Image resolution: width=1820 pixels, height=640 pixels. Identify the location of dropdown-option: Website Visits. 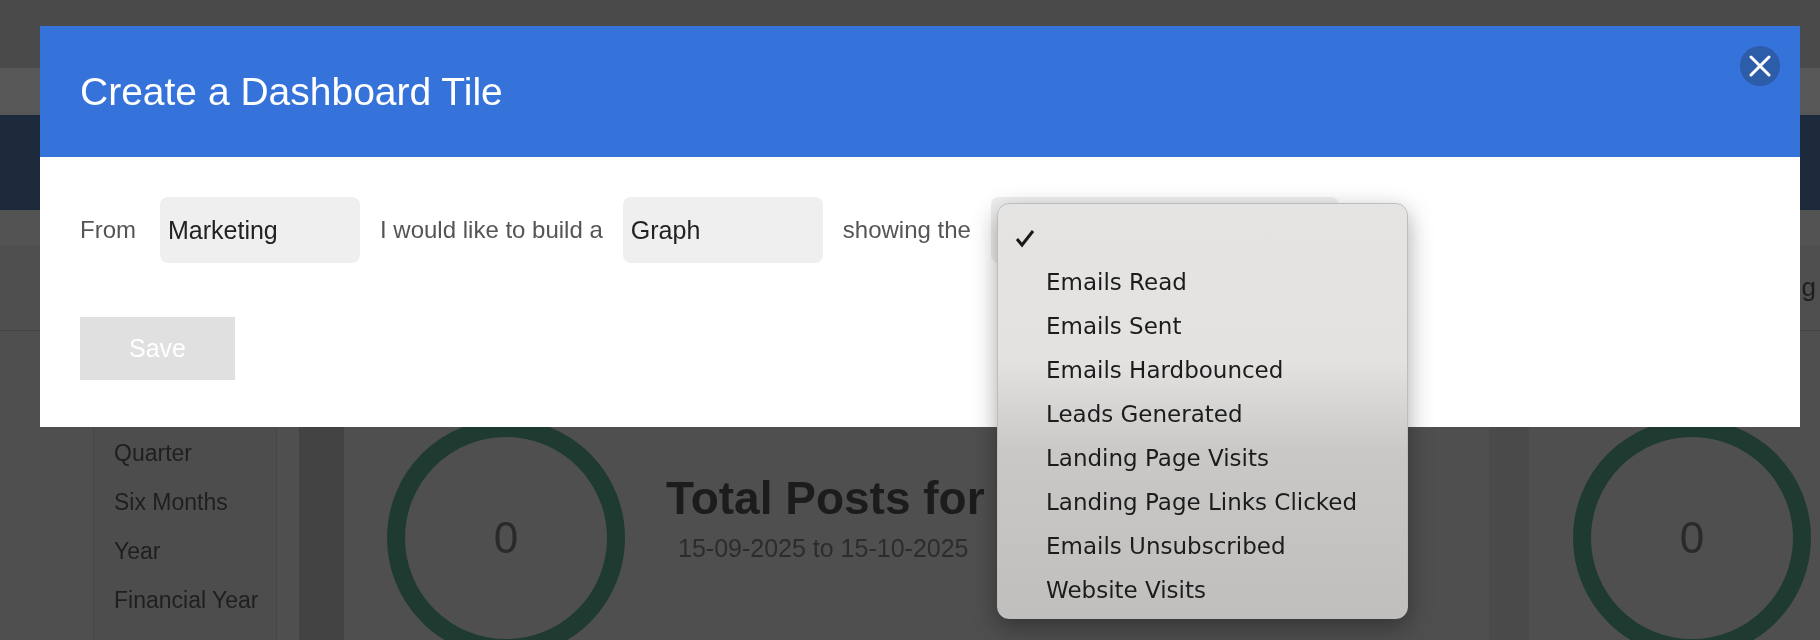
(1202, 590).